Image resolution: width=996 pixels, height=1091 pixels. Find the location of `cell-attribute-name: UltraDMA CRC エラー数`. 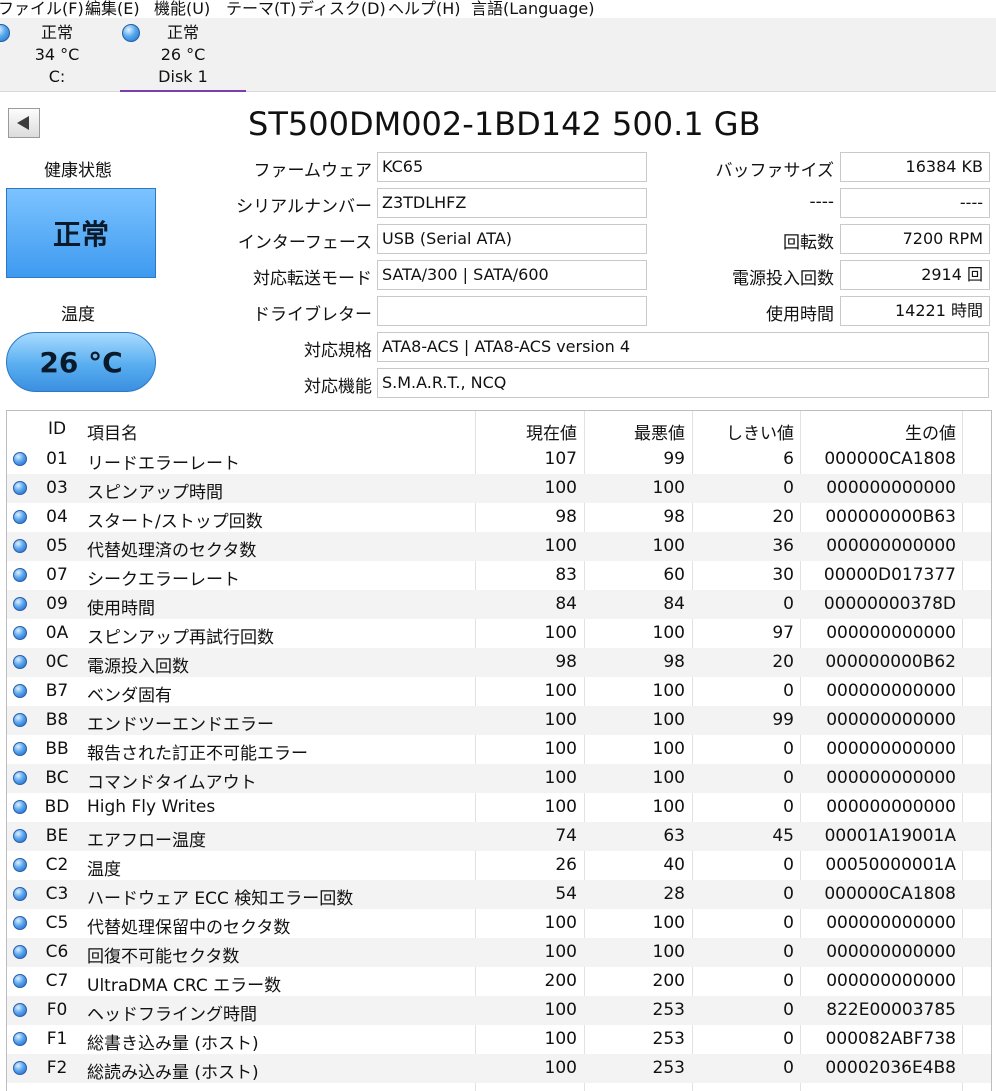

cell-attribute-name: UltraDMA CRC エラー数 is located at coordinates (184, 986).